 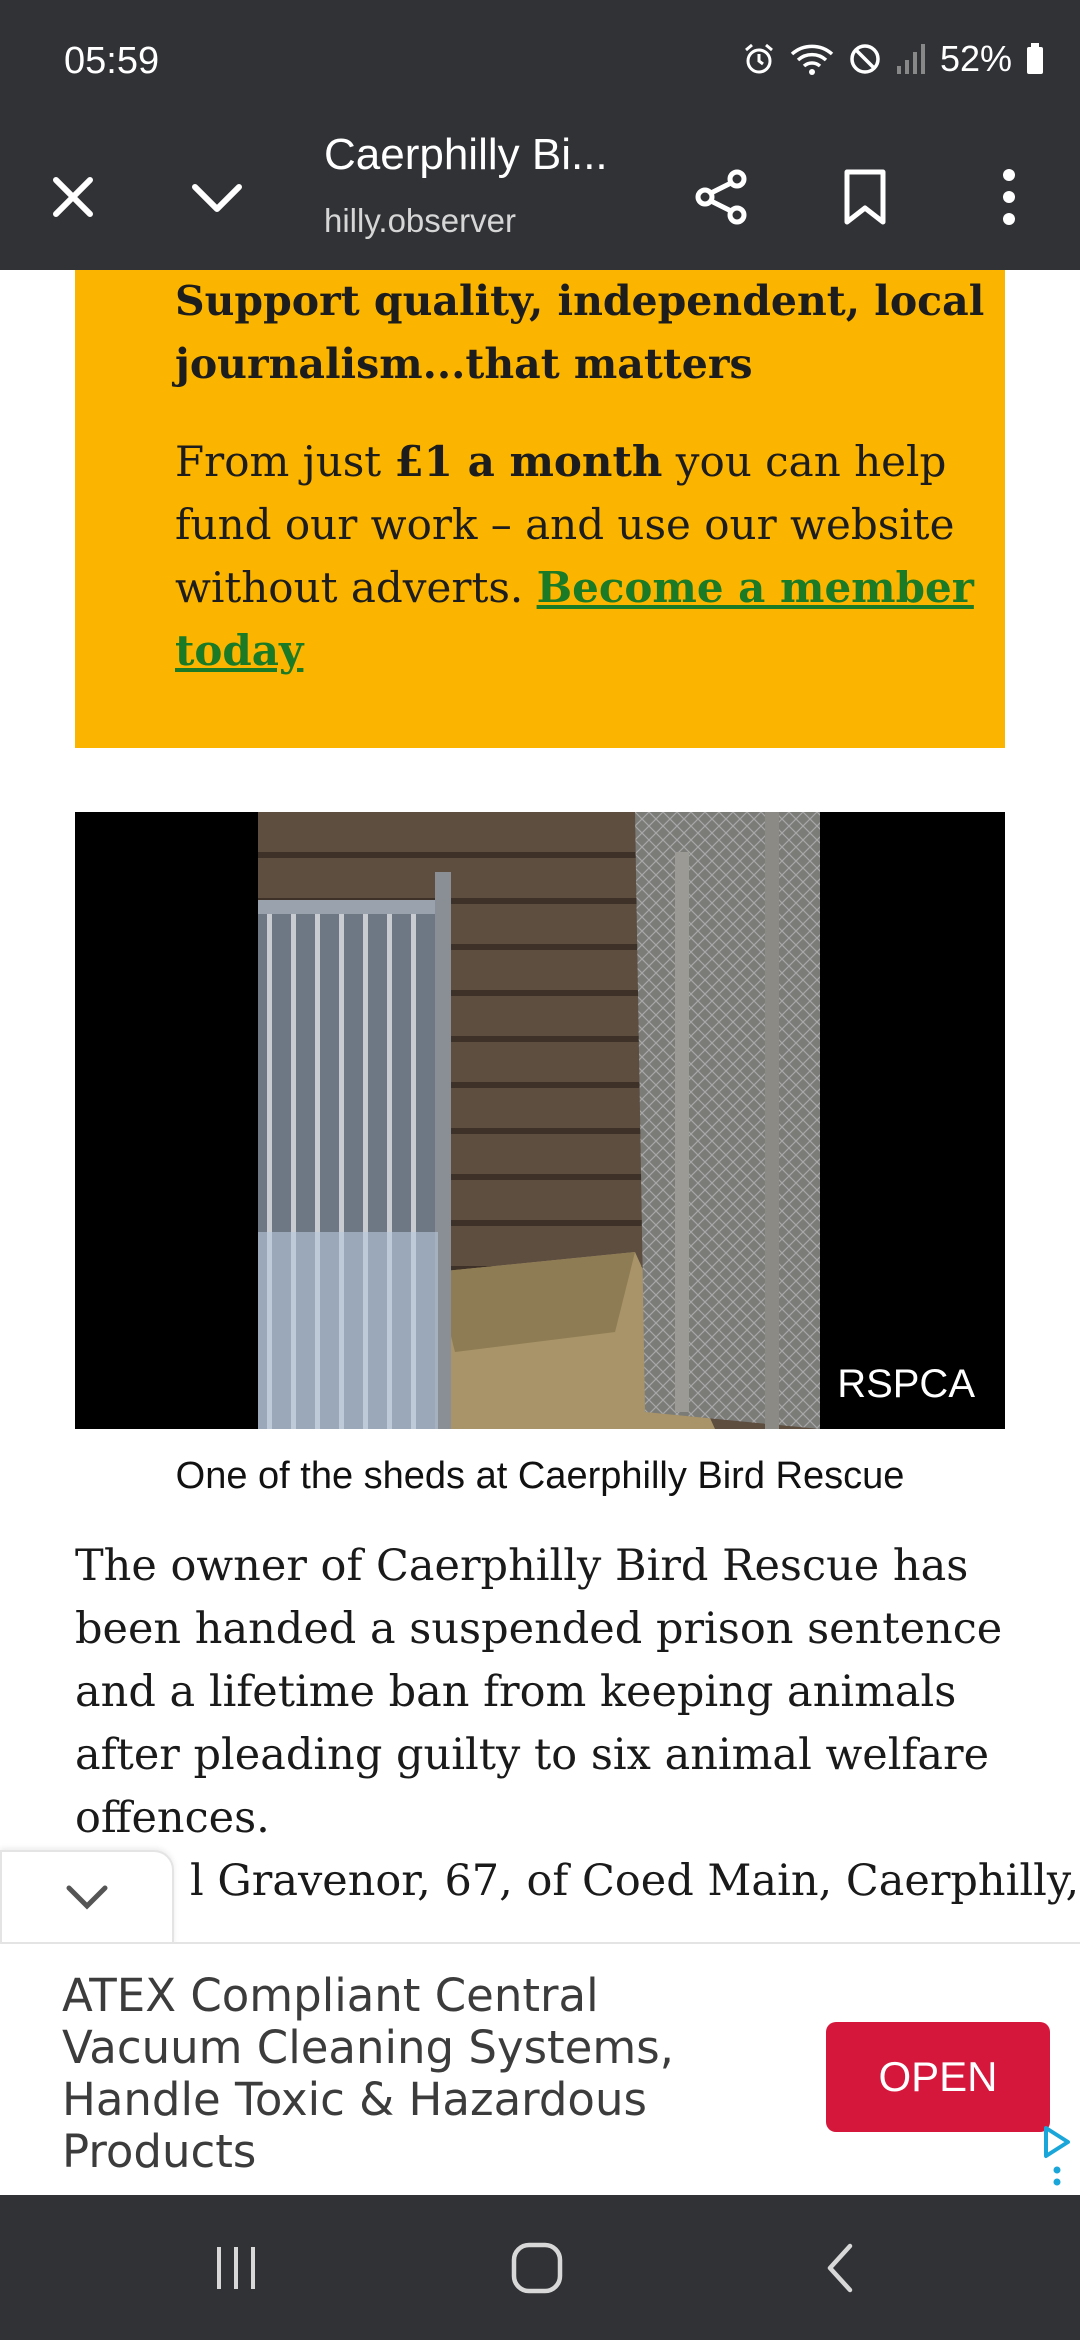 I want to click on signal-icon, so click(x=911, y=59).